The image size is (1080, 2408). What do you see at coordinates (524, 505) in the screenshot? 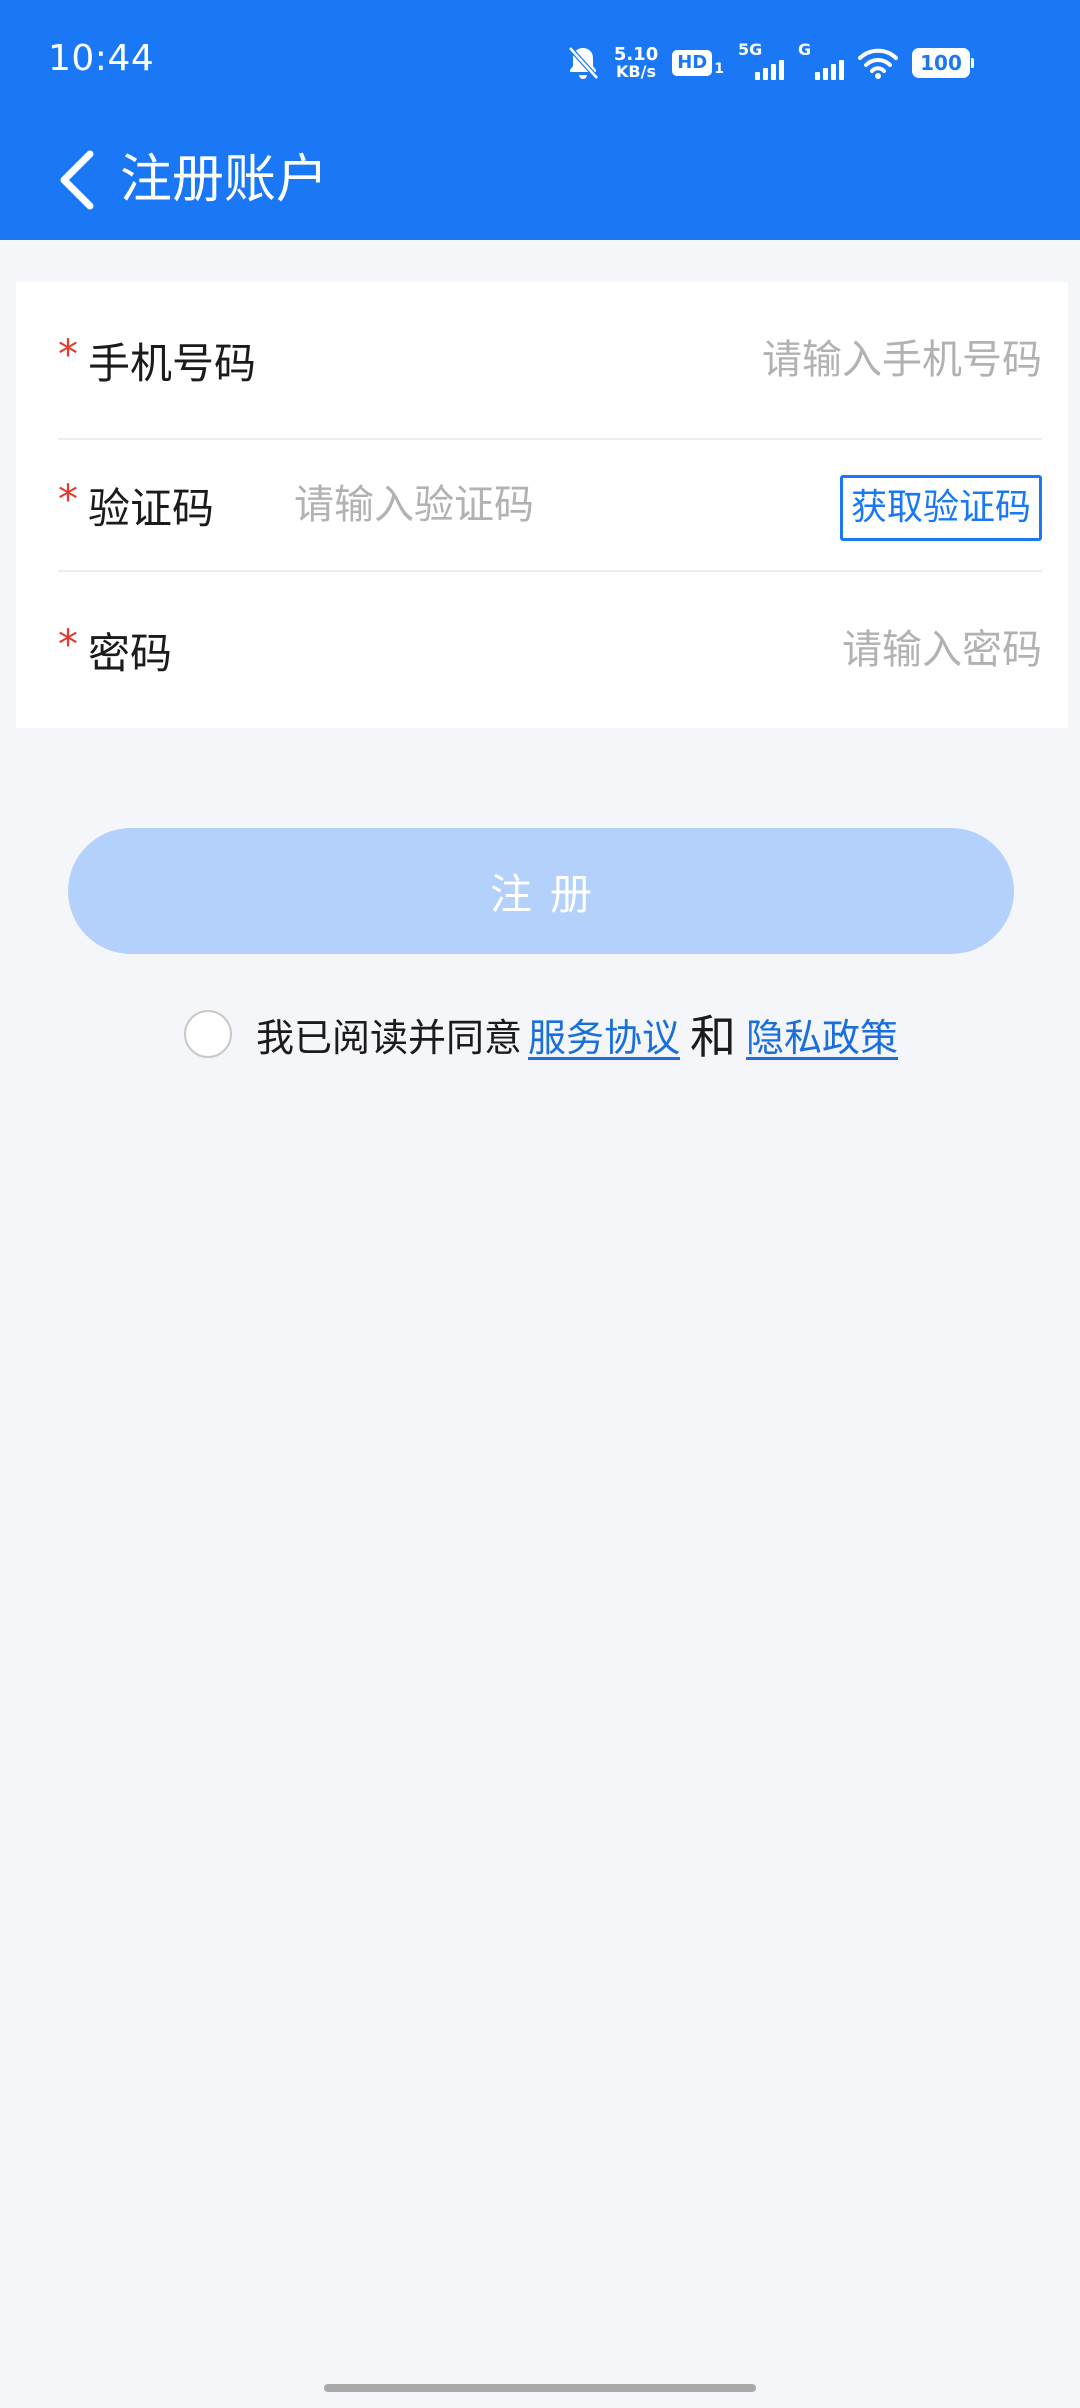
I see `code-input` at bounding box center [524, 505].